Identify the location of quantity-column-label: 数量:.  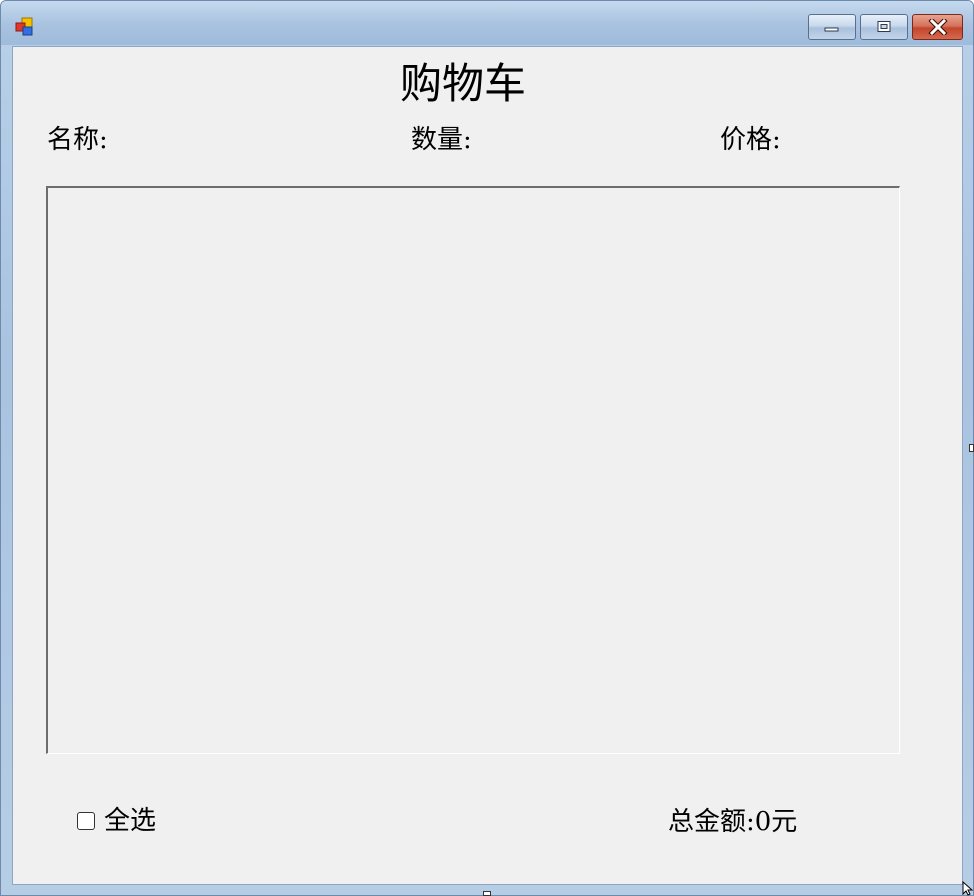
(441, 140).